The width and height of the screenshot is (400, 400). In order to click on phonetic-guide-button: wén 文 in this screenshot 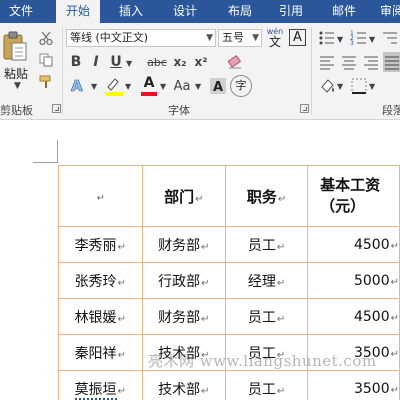, I will do `click(275, 38)`.